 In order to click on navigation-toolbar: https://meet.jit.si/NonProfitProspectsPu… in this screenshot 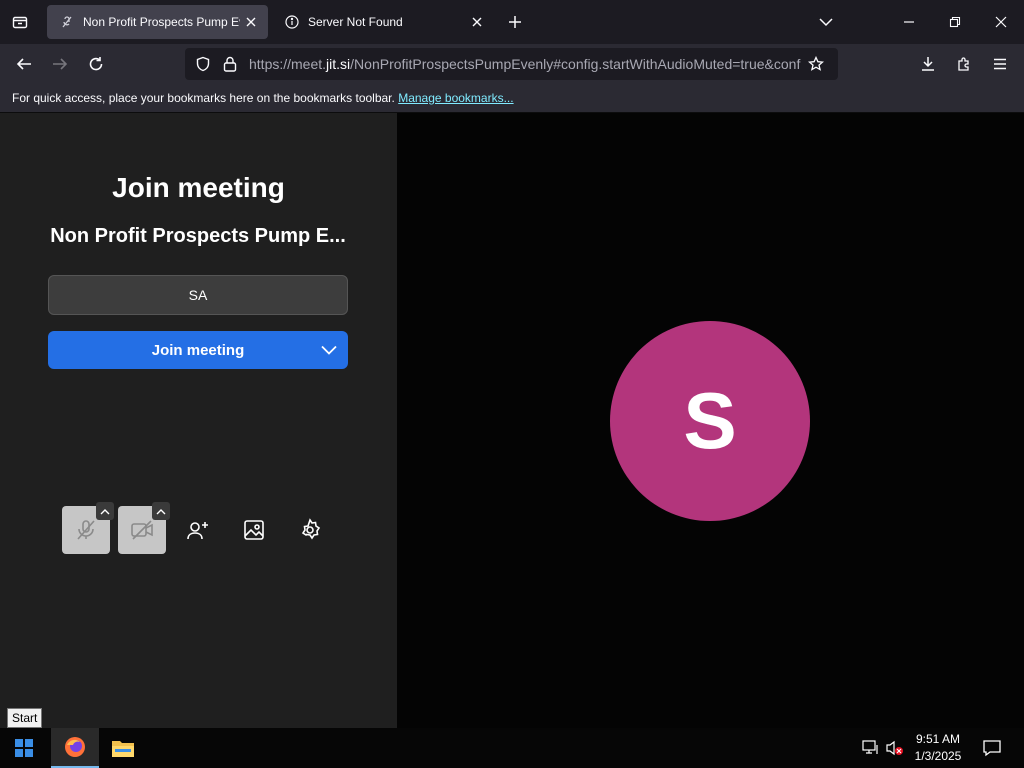, I will do `click(512, 64)`.